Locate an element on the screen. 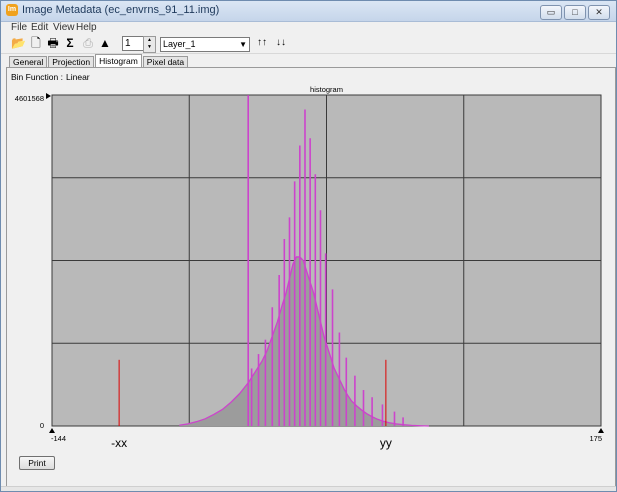 Image resolution: width=617 pixels, height=492 pixels. chart-title: histogram is located at coordinates (326, 89).